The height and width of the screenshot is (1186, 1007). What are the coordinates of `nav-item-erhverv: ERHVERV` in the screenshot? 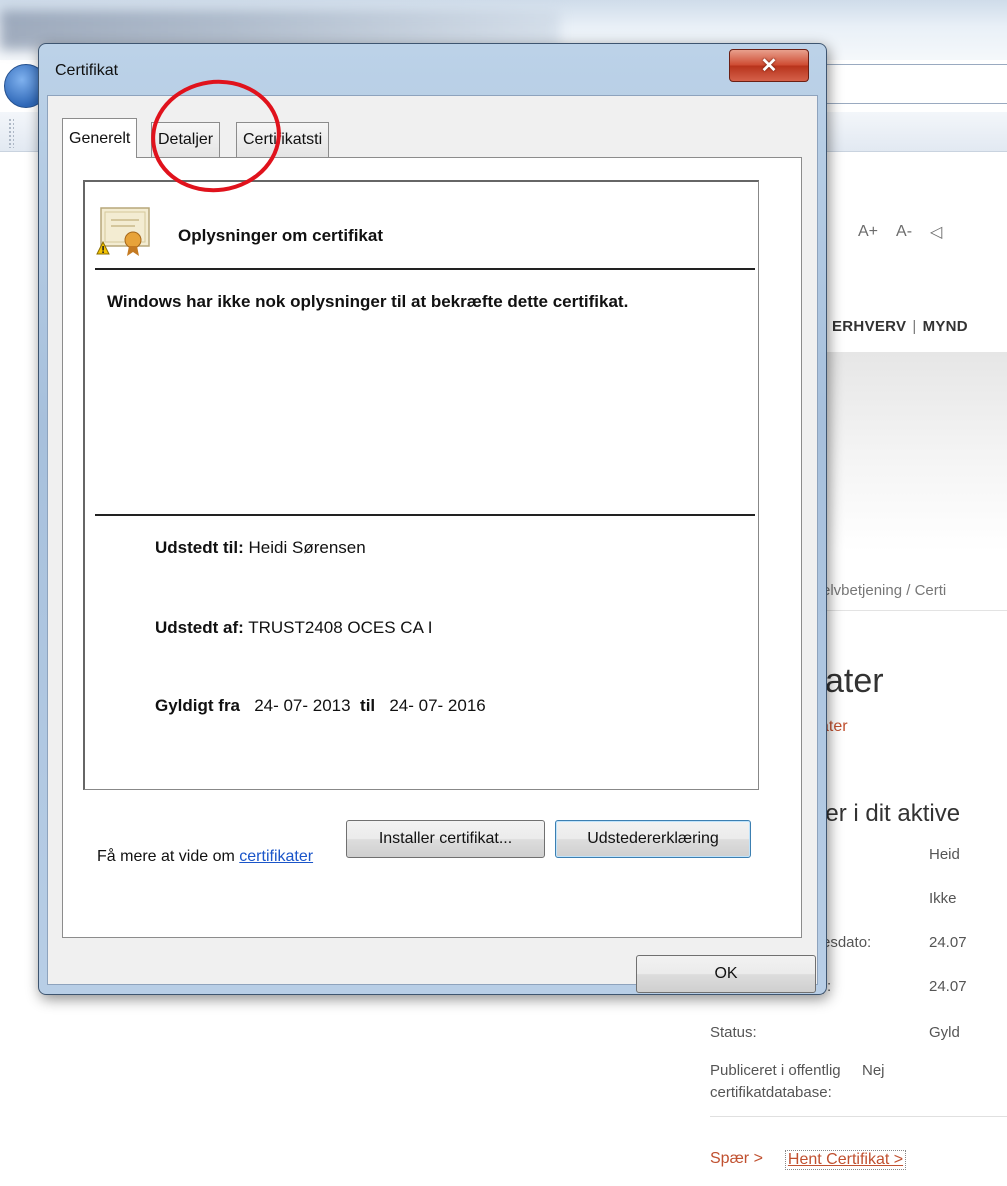 It's located at (869, 326).